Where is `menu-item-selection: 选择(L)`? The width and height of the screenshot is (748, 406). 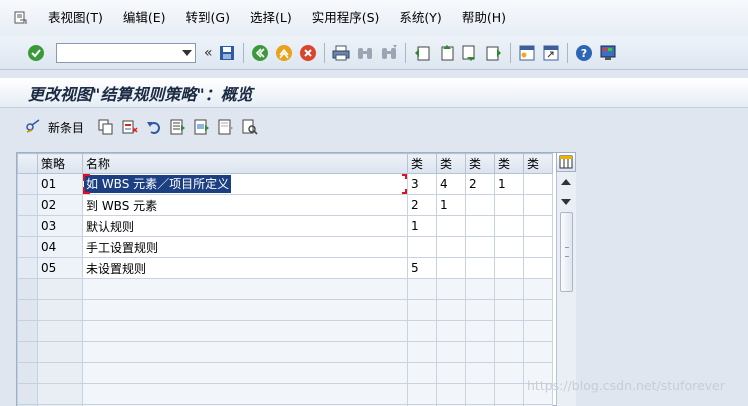
menu-item-selection: 选择(L) is located at coordinates (271, 18).